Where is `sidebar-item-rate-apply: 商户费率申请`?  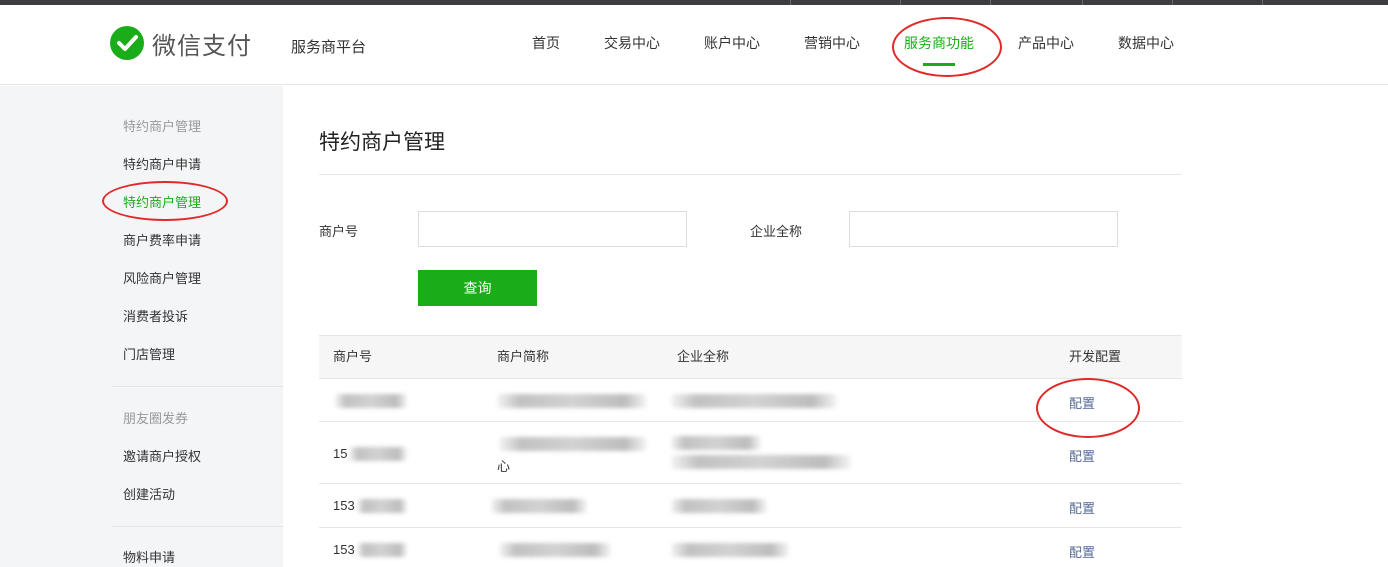 sidebar-item-rate-apply: 商户费率申请 is located at coordinates (197, 241).